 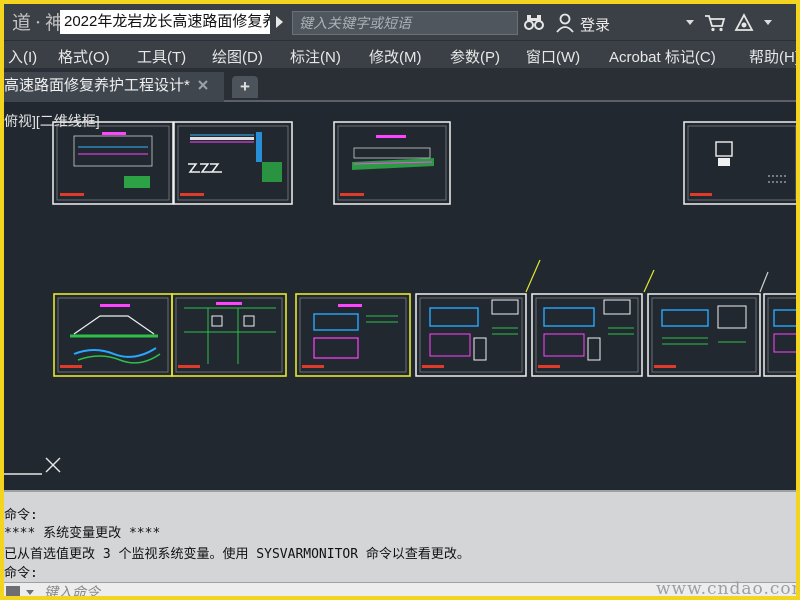 I want to click on title-bar: 道·神 2022年龙岩龙长高速路面修复养... 键入关键字或短语 登录, so click(x=400, y=22).